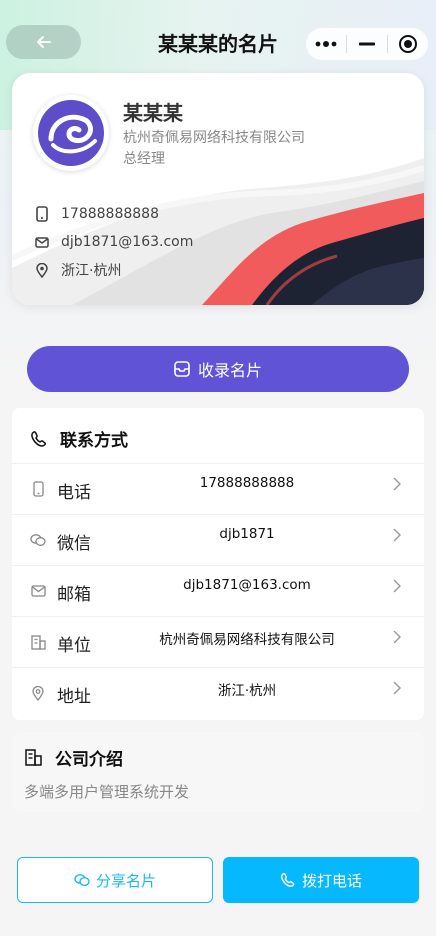 Image resolution: width=436 pixels, height=936 pixels. I want to click on share-card-label: 分享名片, so click(125, 880).